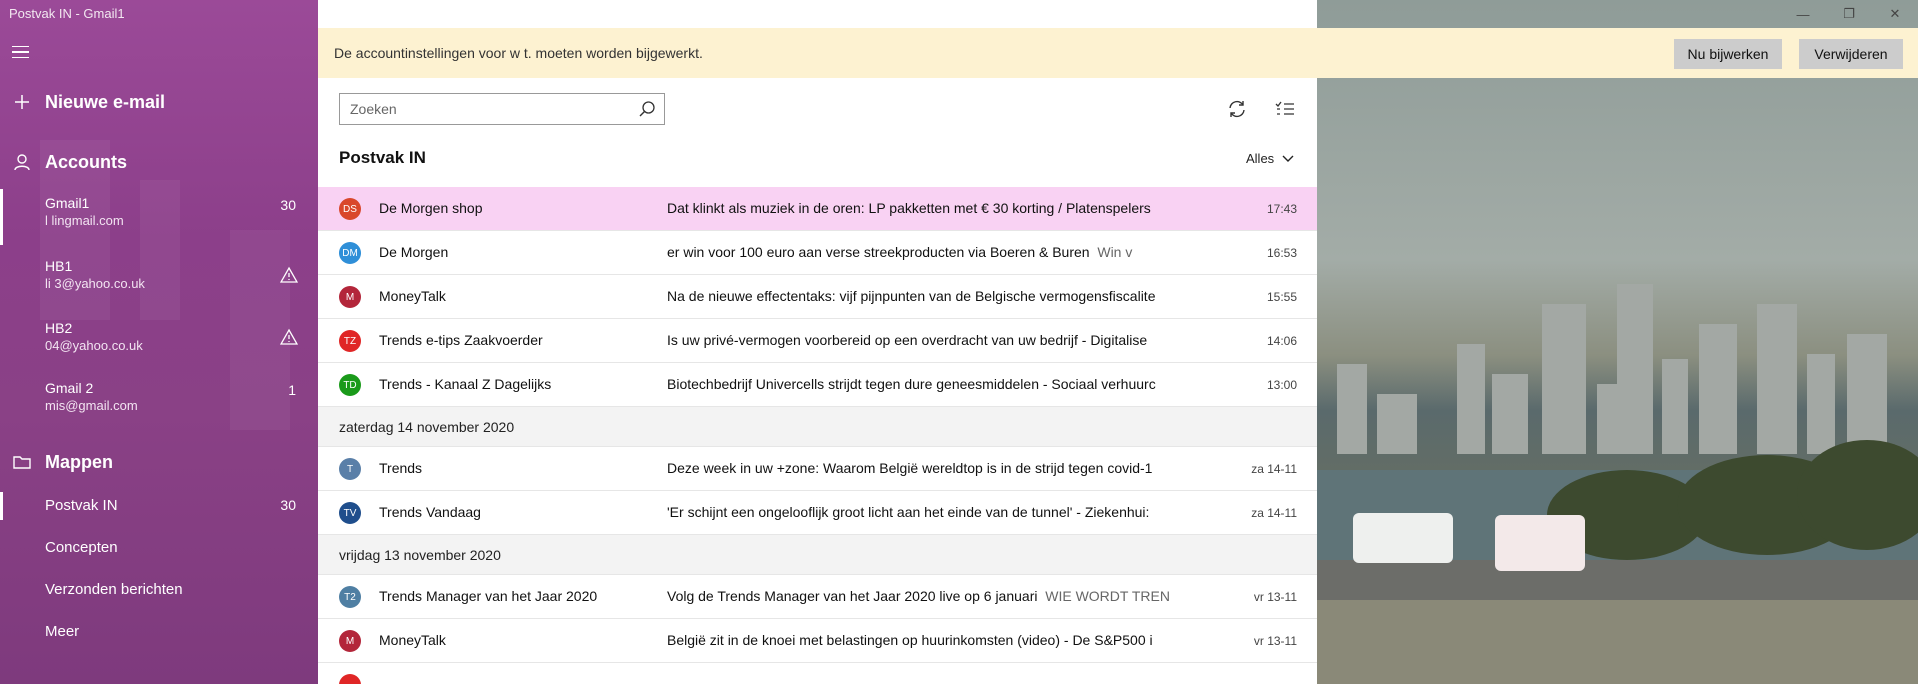  I want to click on folders-header: Mappen, so click(159, 462).